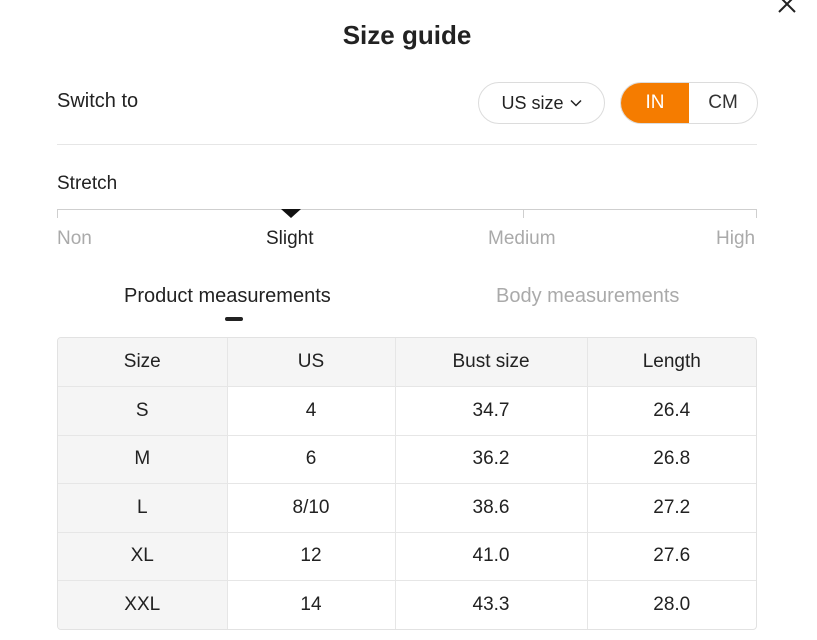  Describe the element at coordinates (143, 556) in the screenshot. I see `table-cell: XL` at that location.